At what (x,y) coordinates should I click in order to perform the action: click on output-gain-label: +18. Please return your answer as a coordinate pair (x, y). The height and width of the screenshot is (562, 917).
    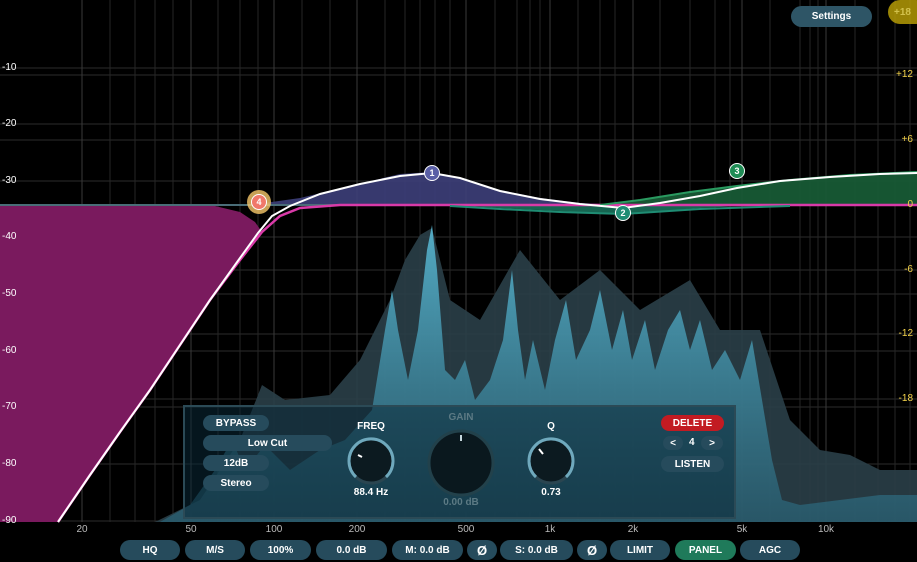
    Looking at the image, I should click on (902, 12).